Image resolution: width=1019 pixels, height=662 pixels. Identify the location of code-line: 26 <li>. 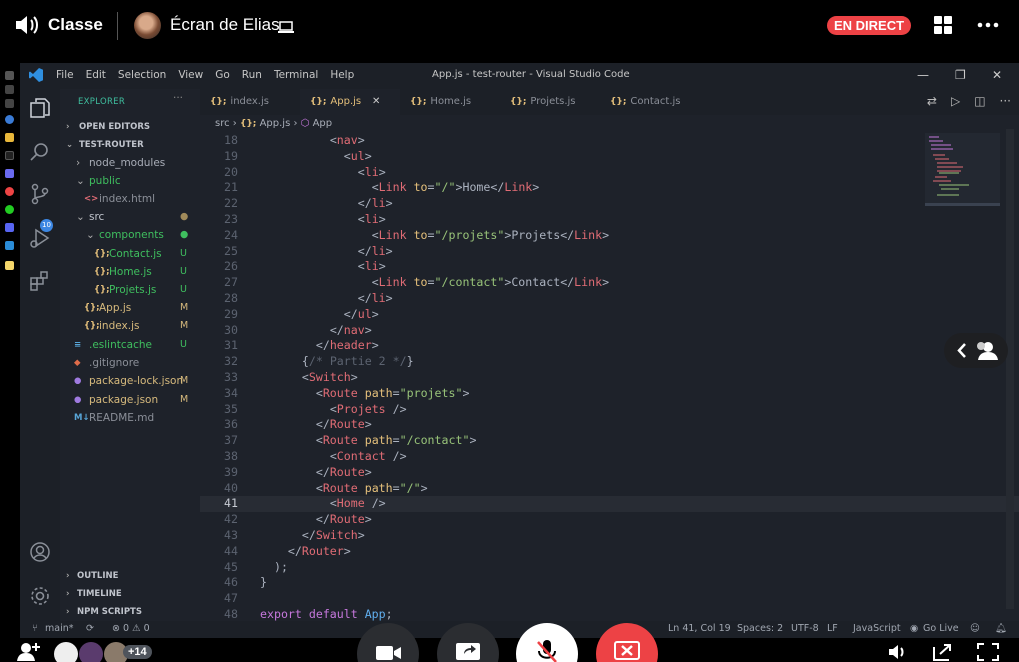
(609, 267).